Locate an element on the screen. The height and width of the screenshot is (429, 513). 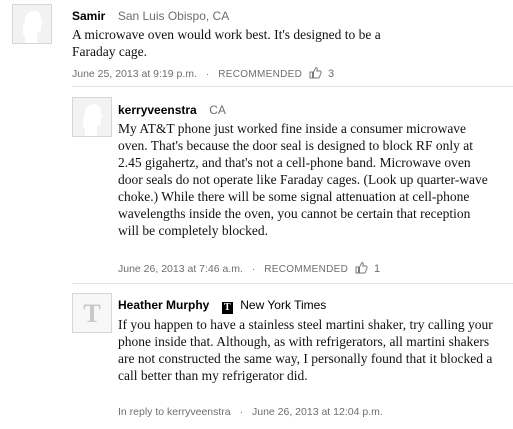
recommend-count: 3 is located at coordinates (331, 74).